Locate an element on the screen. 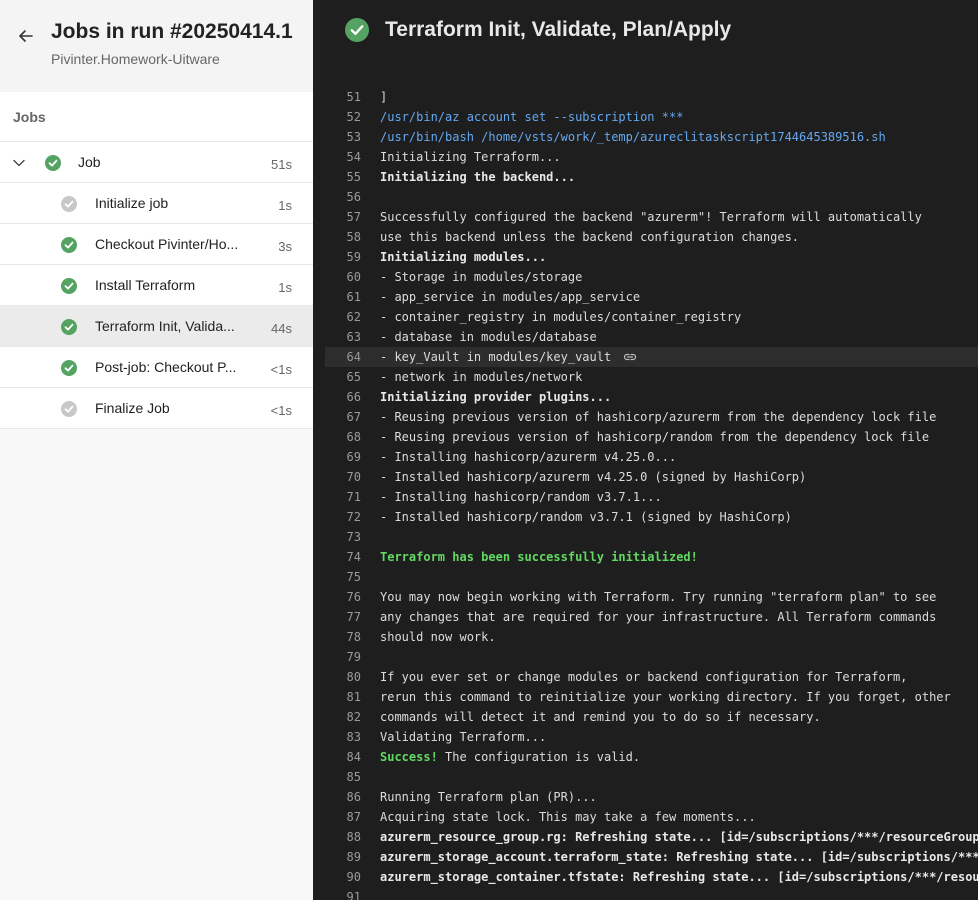  line-number: 64 is located at coordinates (343, 357).